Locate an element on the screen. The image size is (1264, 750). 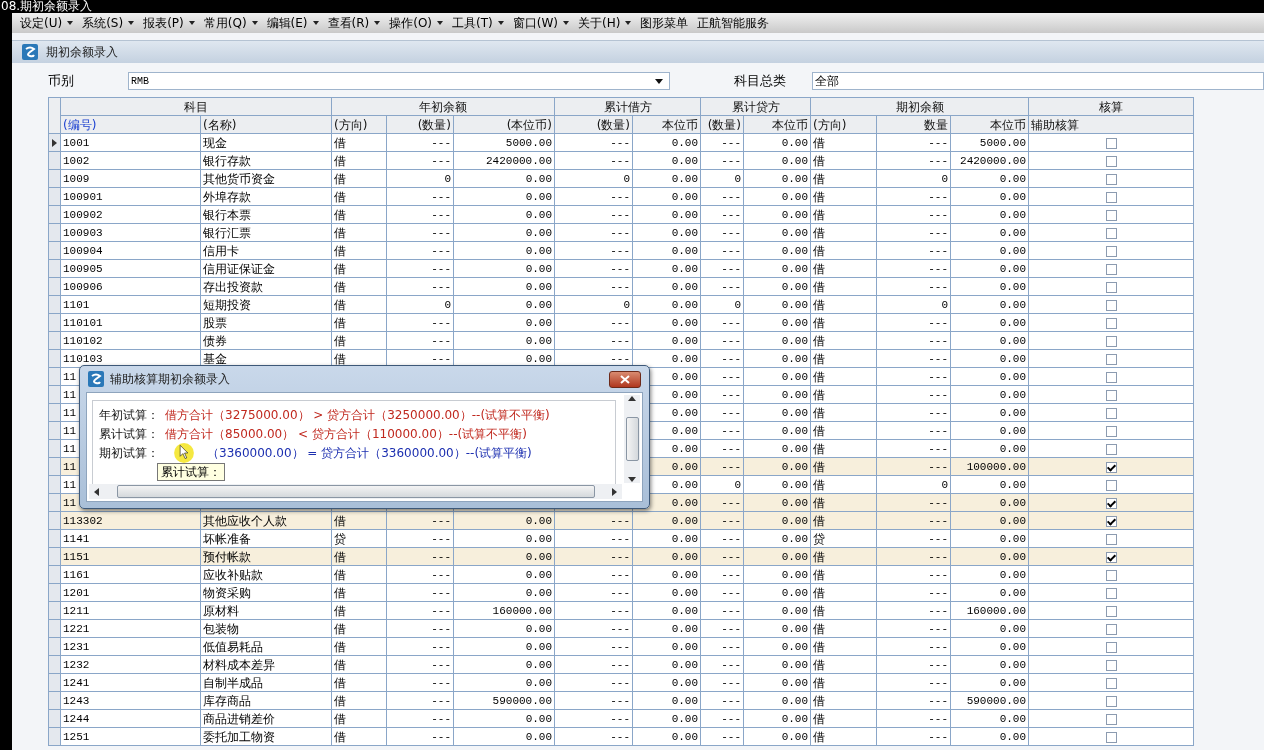
table-cell: 1231 is located at coordinates (130, 646).